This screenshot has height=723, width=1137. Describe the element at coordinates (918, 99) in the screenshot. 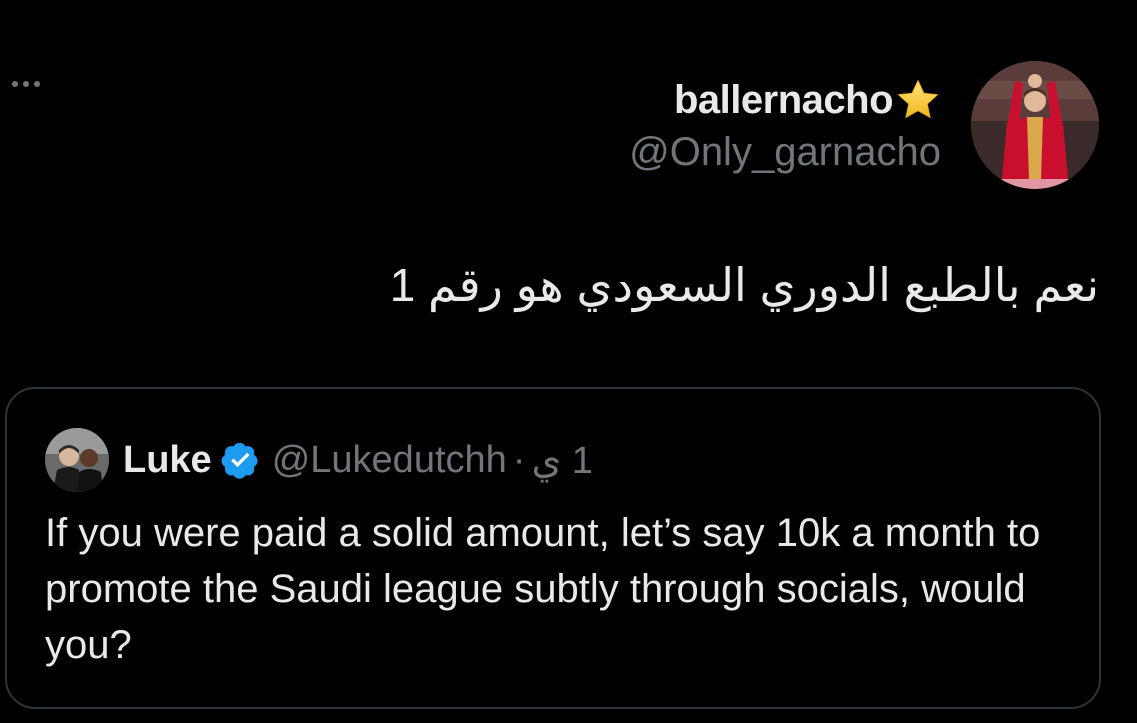

I see `star-icon` at that location.